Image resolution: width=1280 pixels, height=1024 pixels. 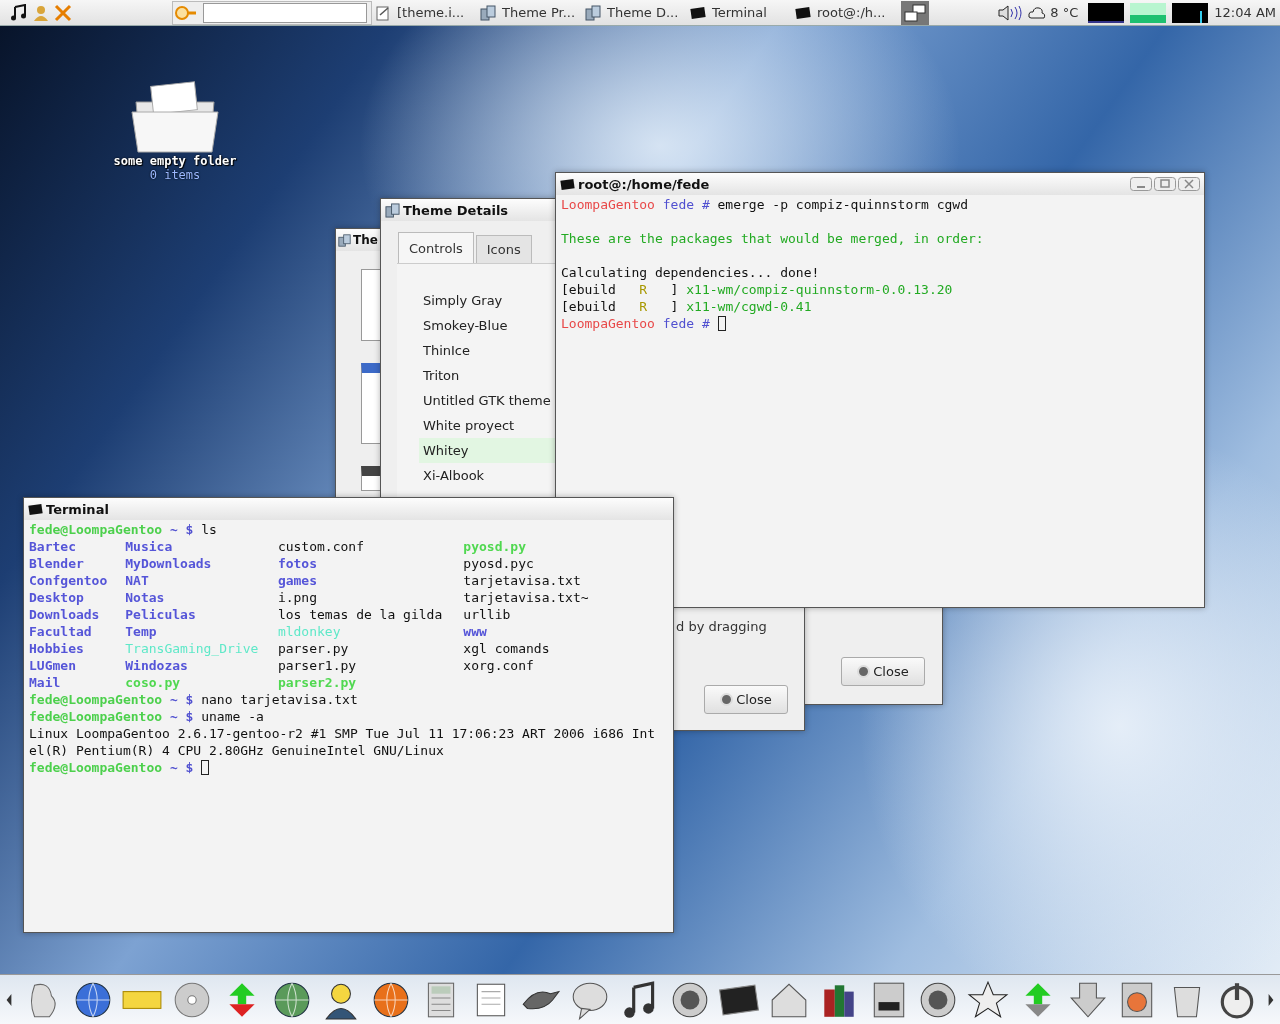 I want to click on file-name: i.png, so click(x=297, y=597).